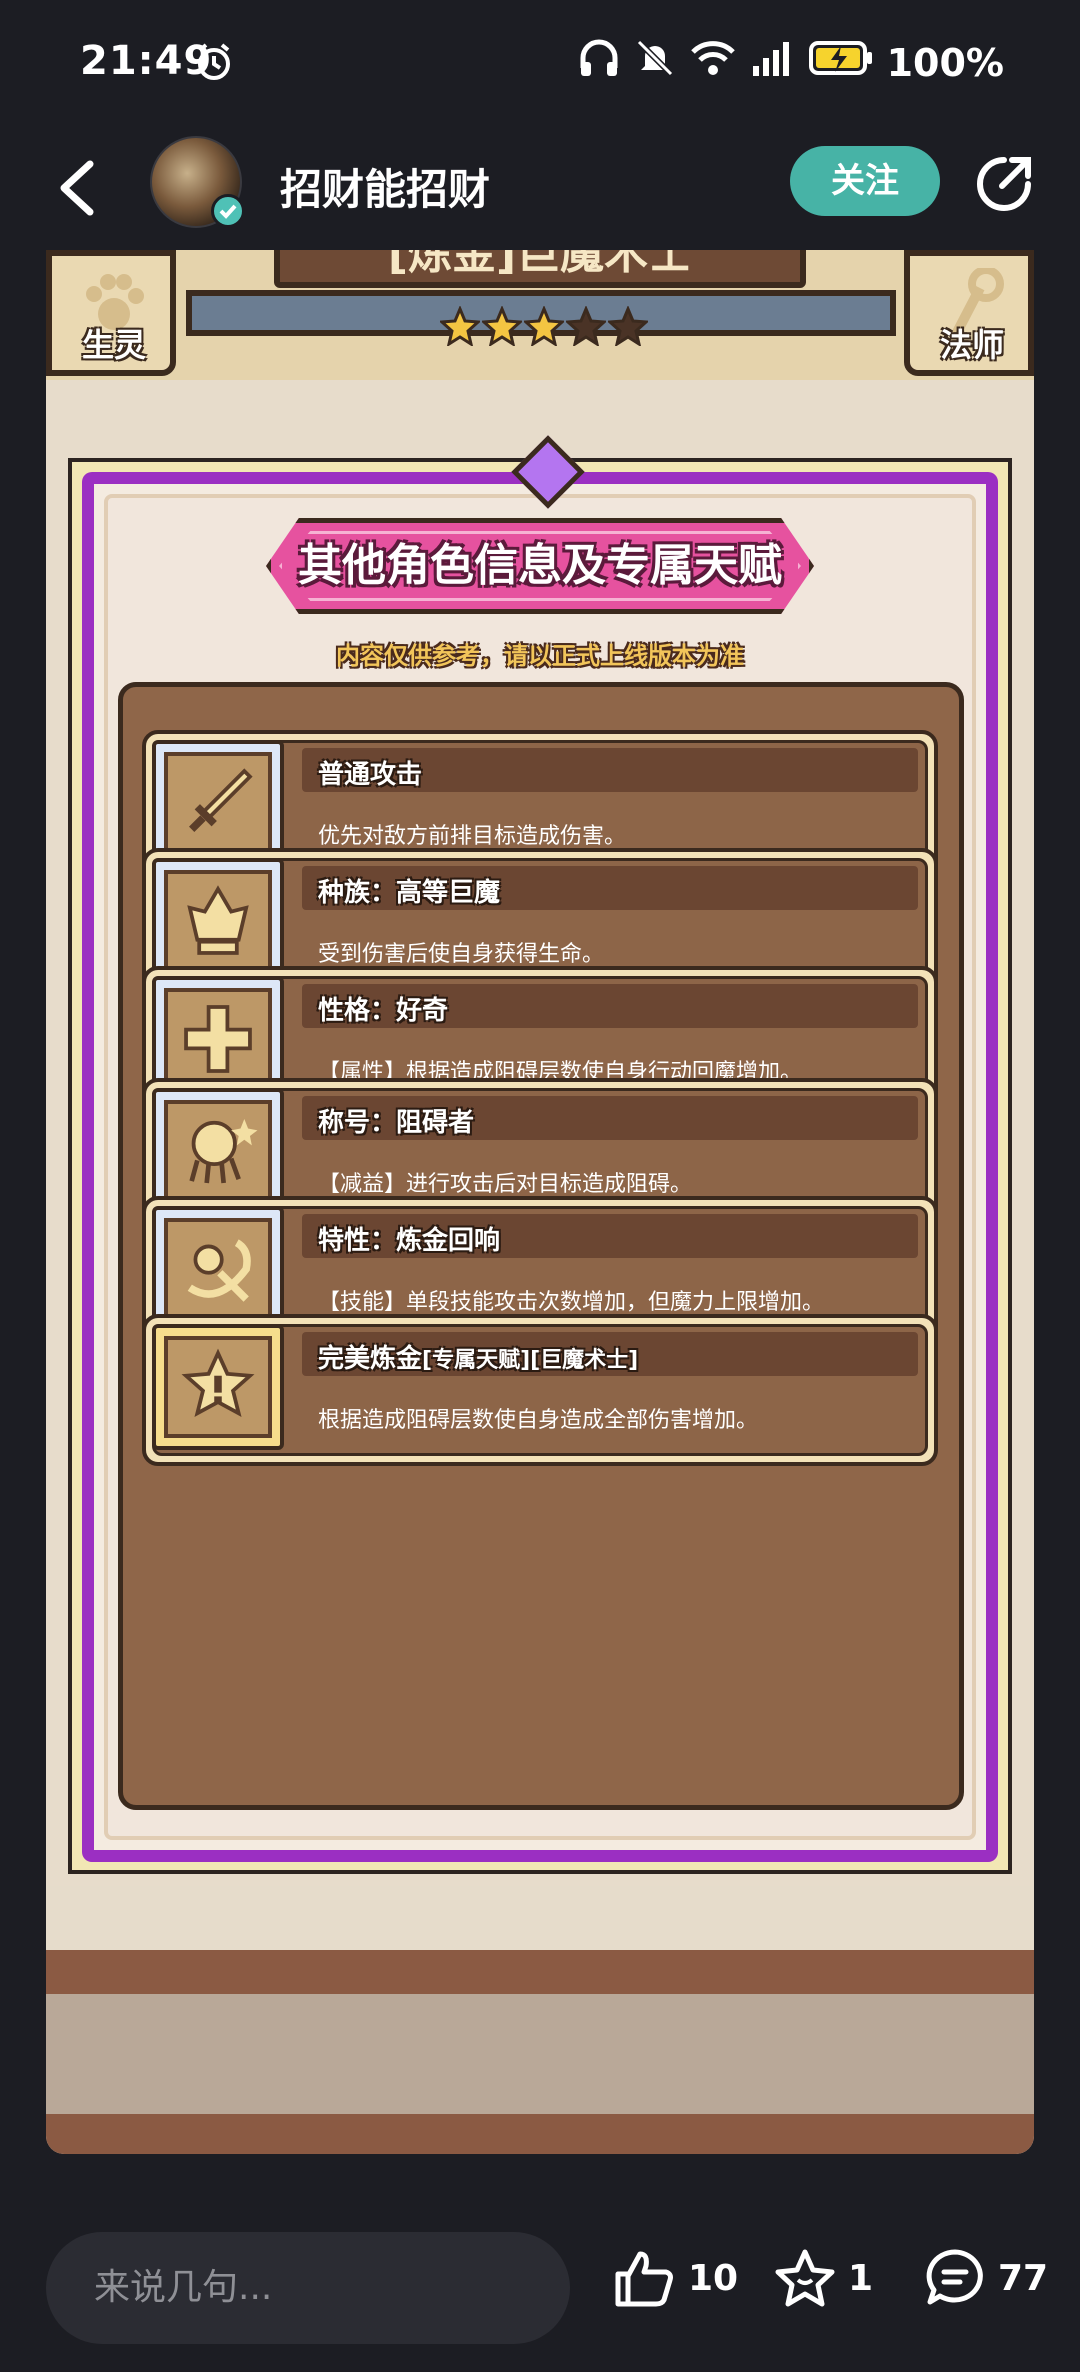  Describe the element at coordinates (530, 1360) in the screenshot. I see `talent-tag: [专属天赋][巨魔术士]` at that location.